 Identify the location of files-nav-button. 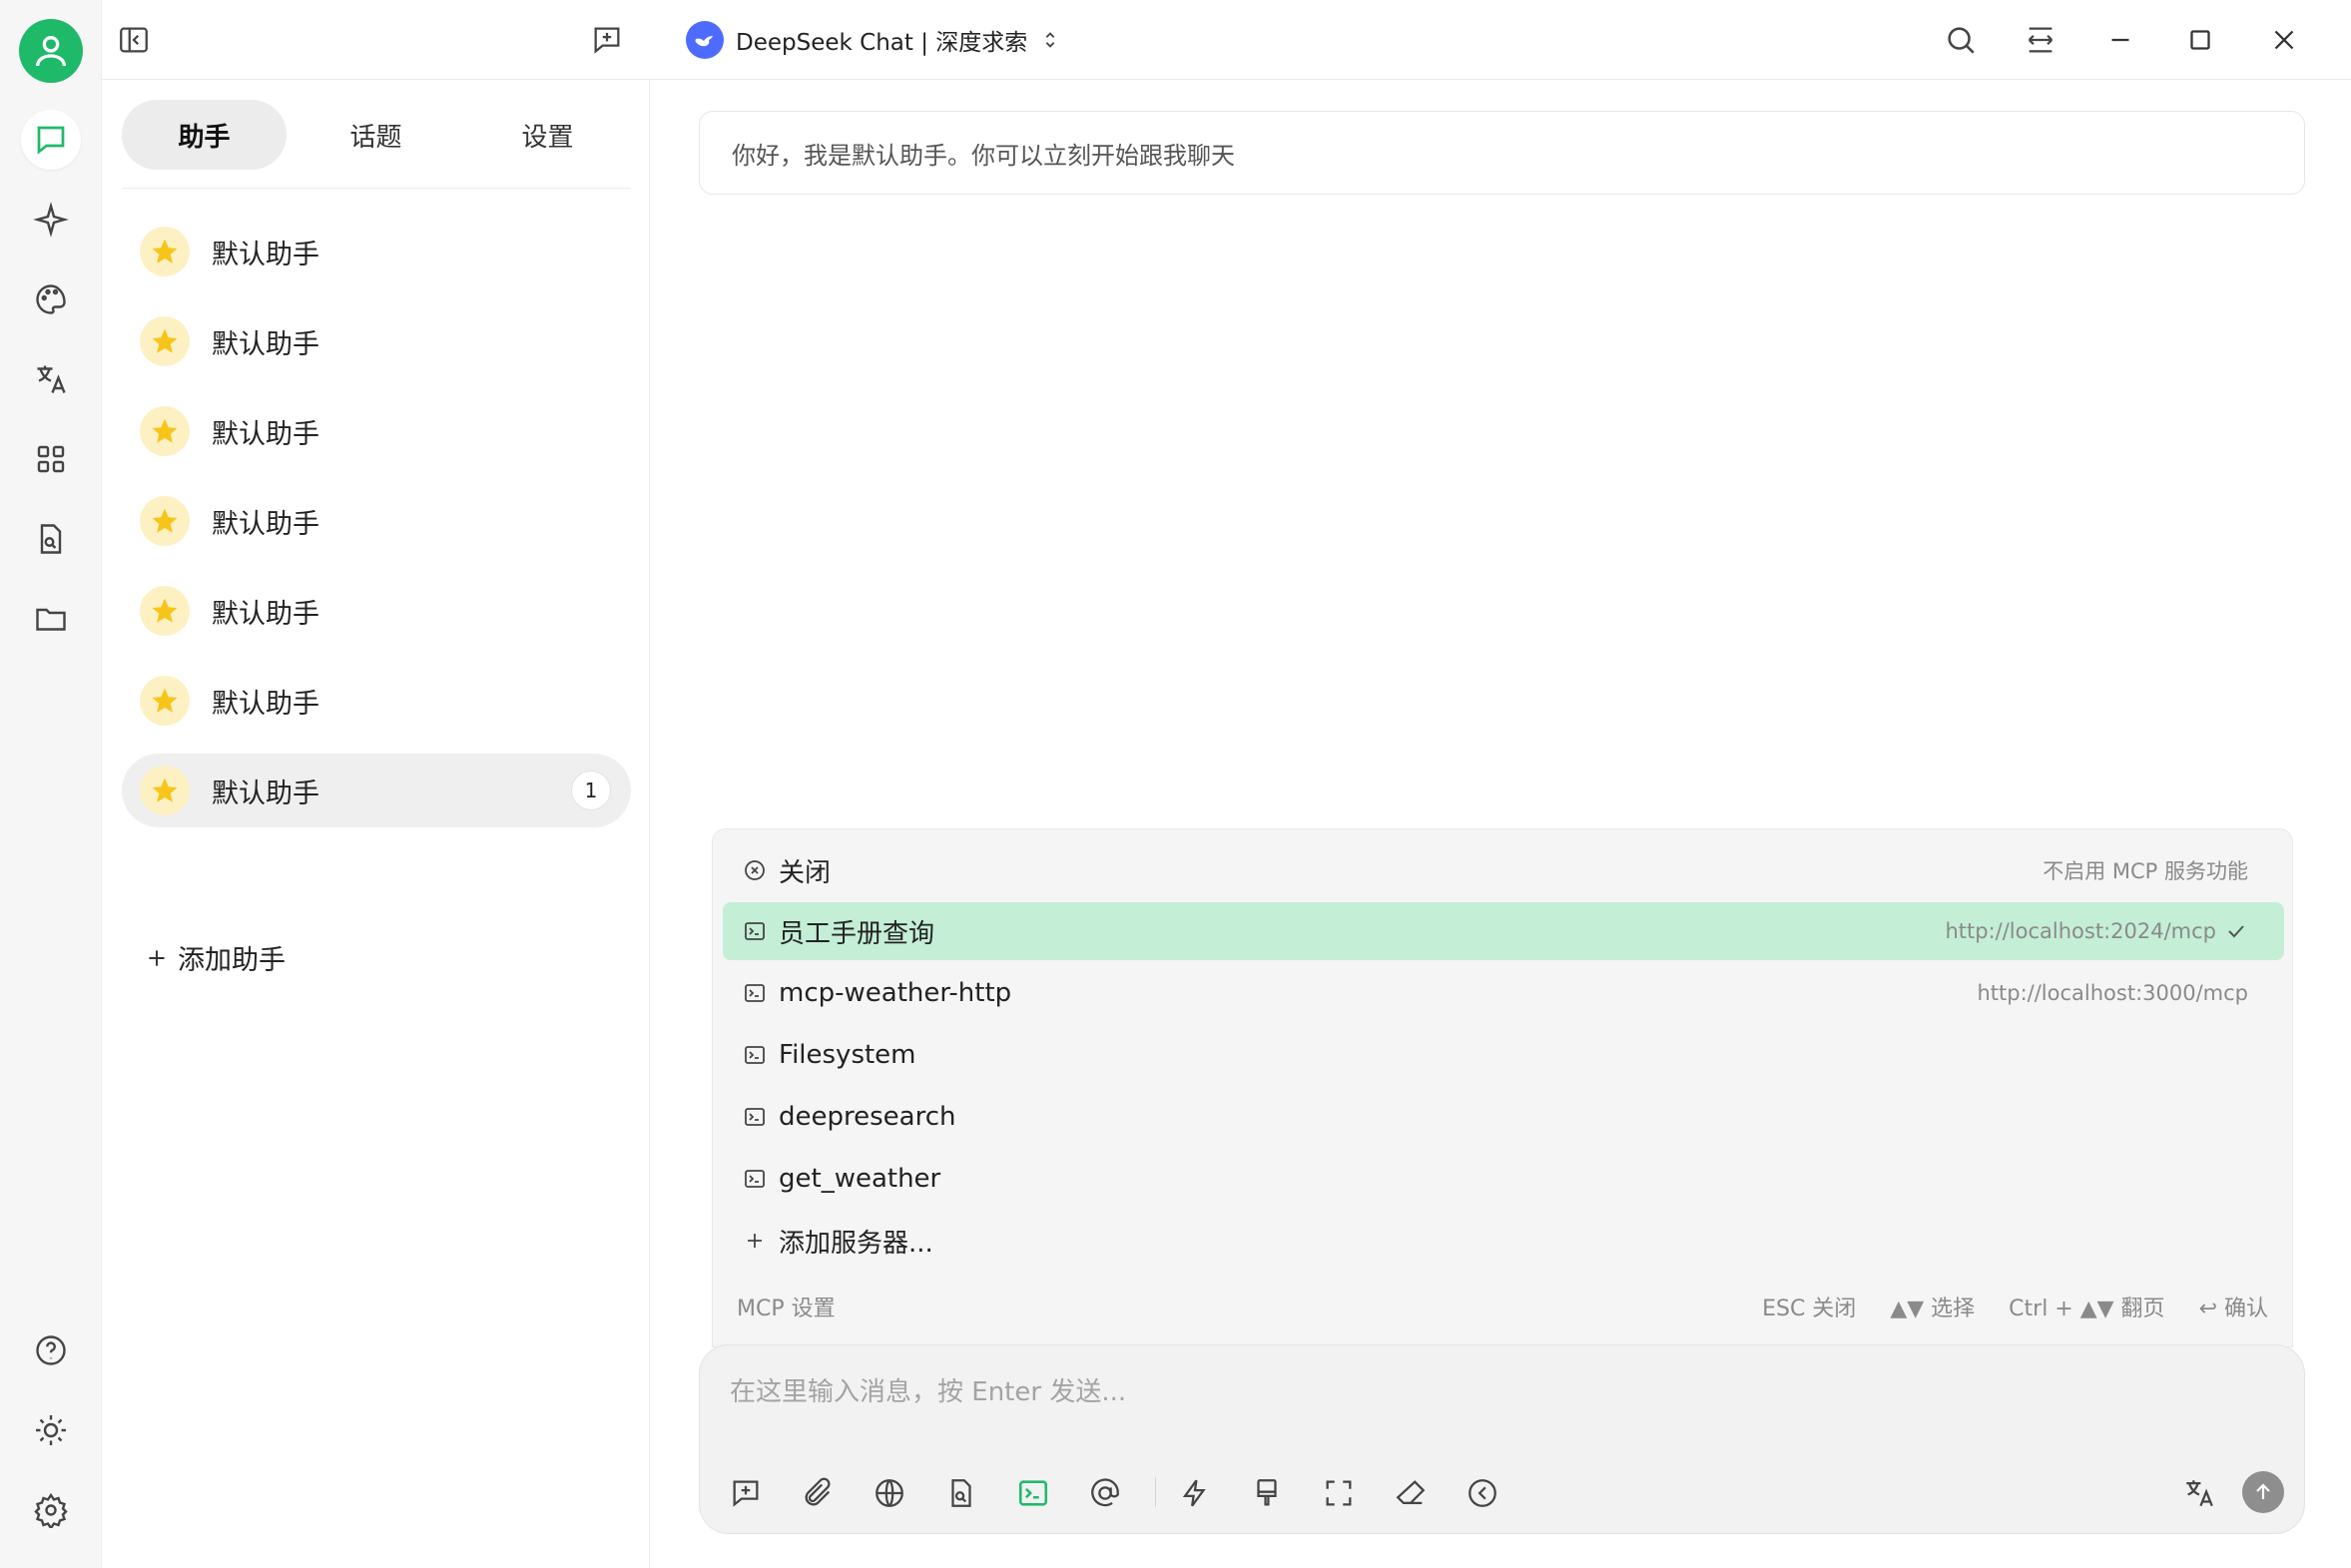
(51, 619).